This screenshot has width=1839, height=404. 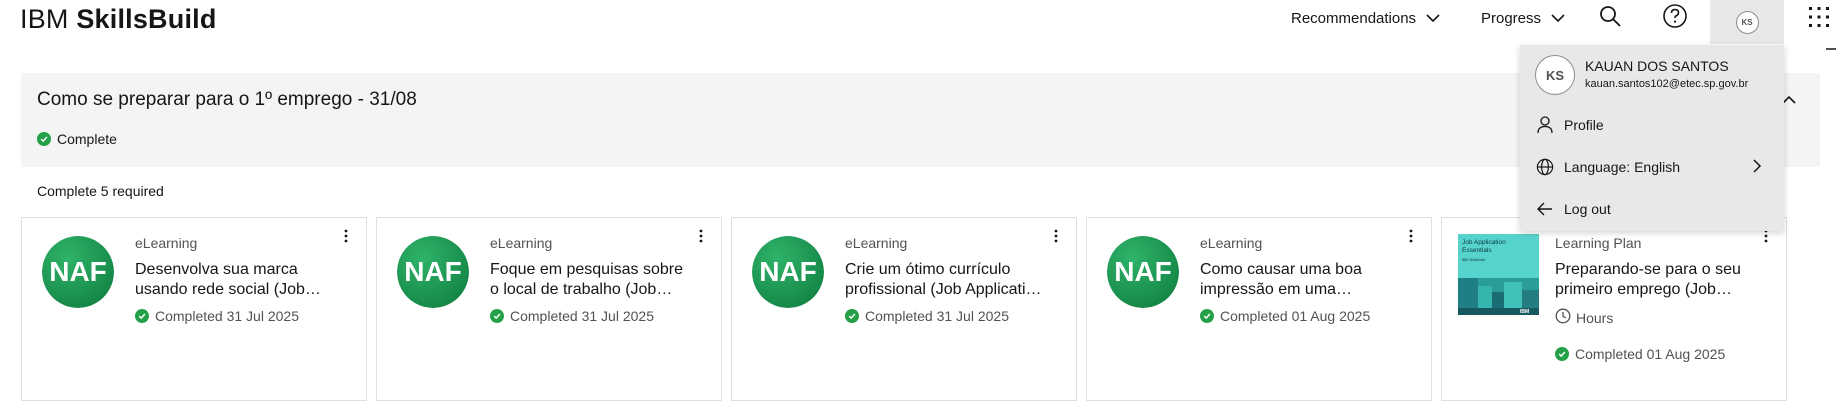 I want to click on arrow-left-icon, so click(x=1545, y=209).